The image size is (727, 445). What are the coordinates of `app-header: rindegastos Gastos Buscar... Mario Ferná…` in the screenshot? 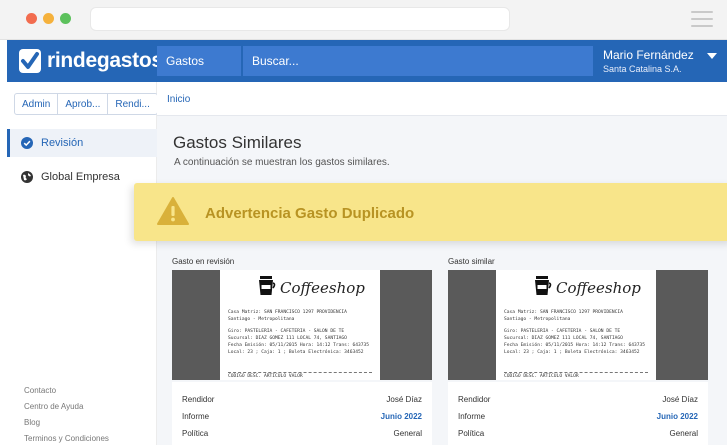 It's located at (367, 61).